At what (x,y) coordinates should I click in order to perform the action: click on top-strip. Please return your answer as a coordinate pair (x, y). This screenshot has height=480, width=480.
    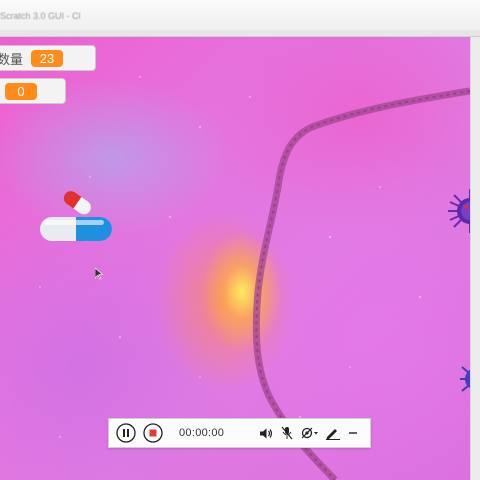
    Looking at the image, I should click on (240, 33).